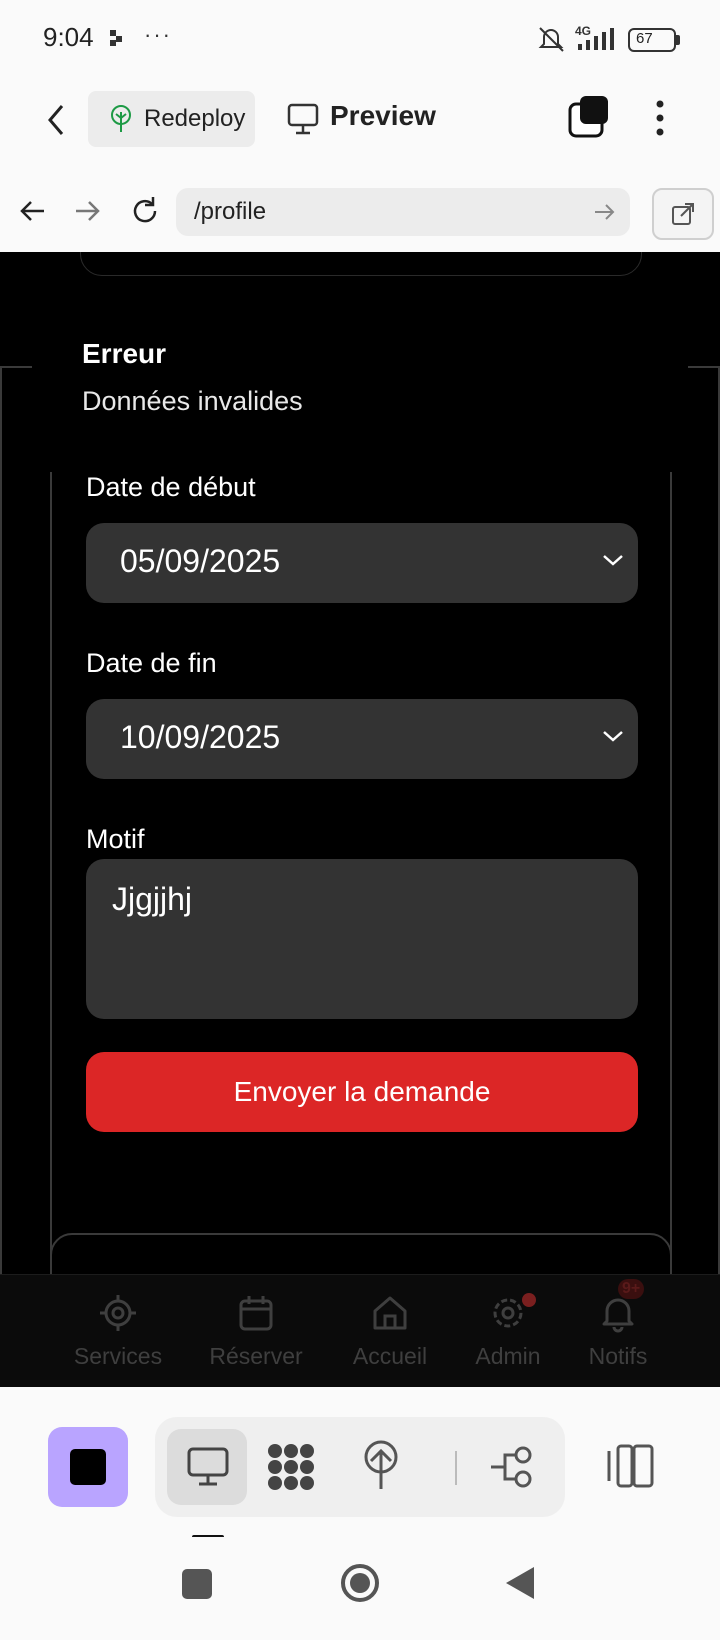  Describe the element at coordinates (118, 1313) in the screenshot. I see `services-gear-icon` at that location.